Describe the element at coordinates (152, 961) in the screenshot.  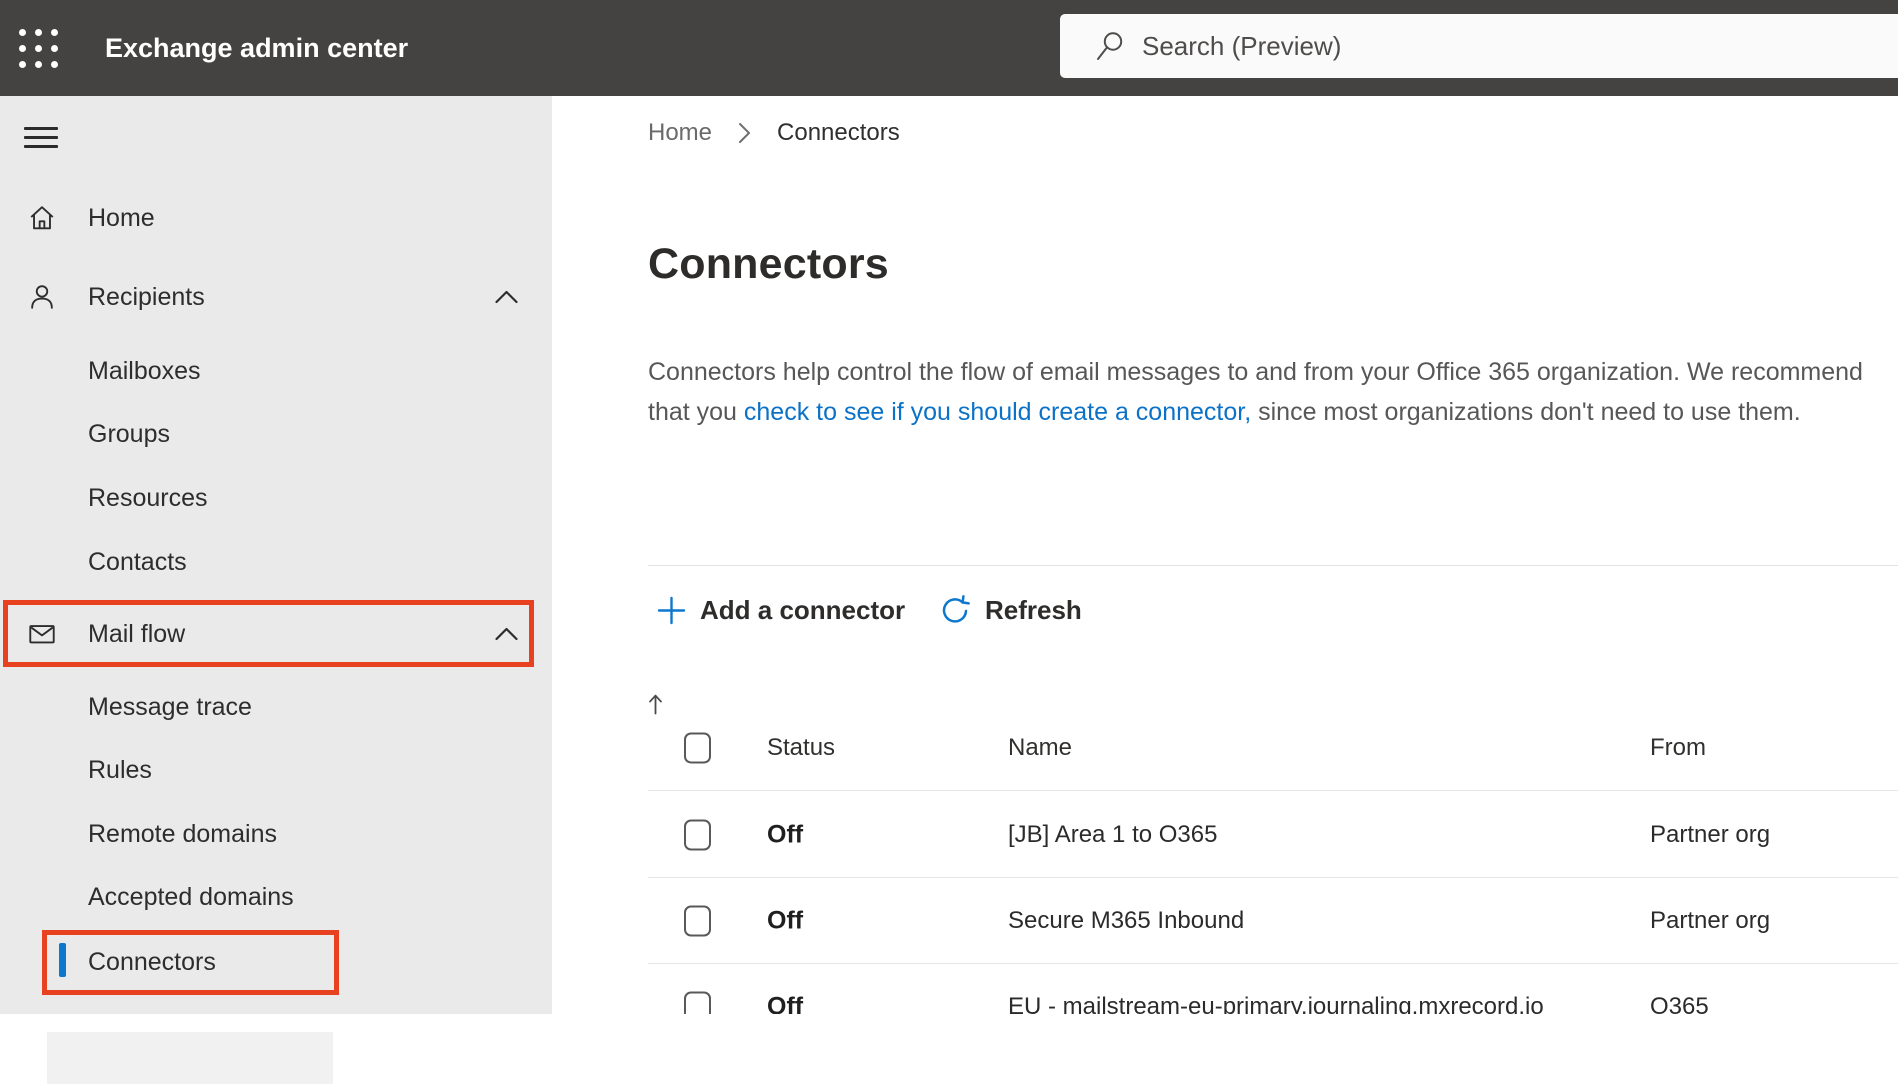
I see `sidebar-item-label: Connectors` at that location.